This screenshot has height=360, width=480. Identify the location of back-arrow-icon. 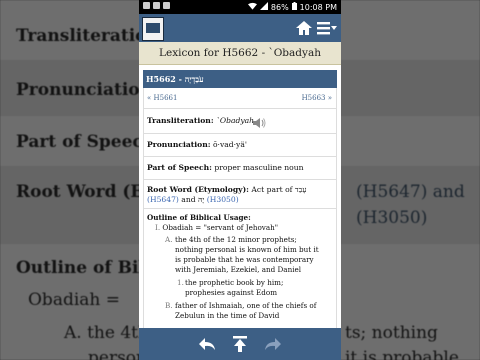
(207, 344).